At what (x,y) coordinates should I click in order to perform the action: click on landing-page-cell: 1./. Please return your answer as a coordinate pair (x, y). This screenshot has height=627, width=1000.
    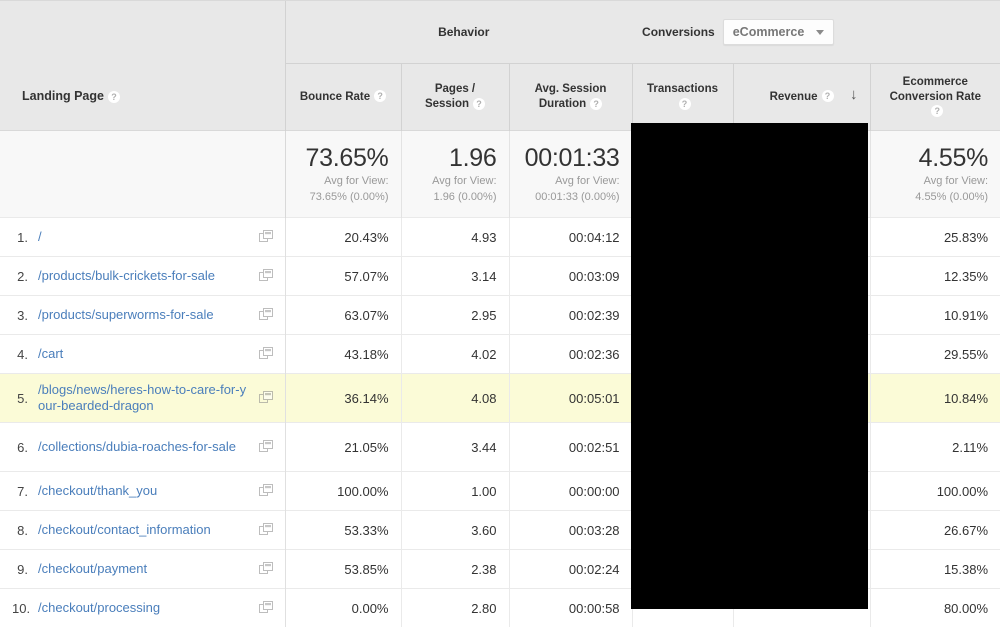
    Looking at the image, I should click on (142, 237).